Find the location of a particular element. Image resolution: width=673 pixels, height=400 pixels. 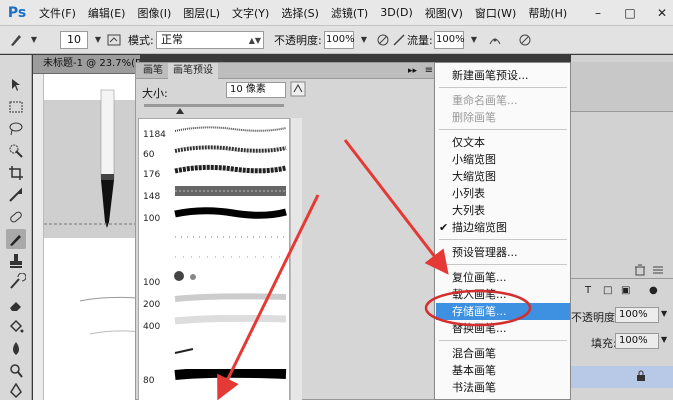

menu-large-thumbnail: 大缩览图 is located at coordinates (503, 176).